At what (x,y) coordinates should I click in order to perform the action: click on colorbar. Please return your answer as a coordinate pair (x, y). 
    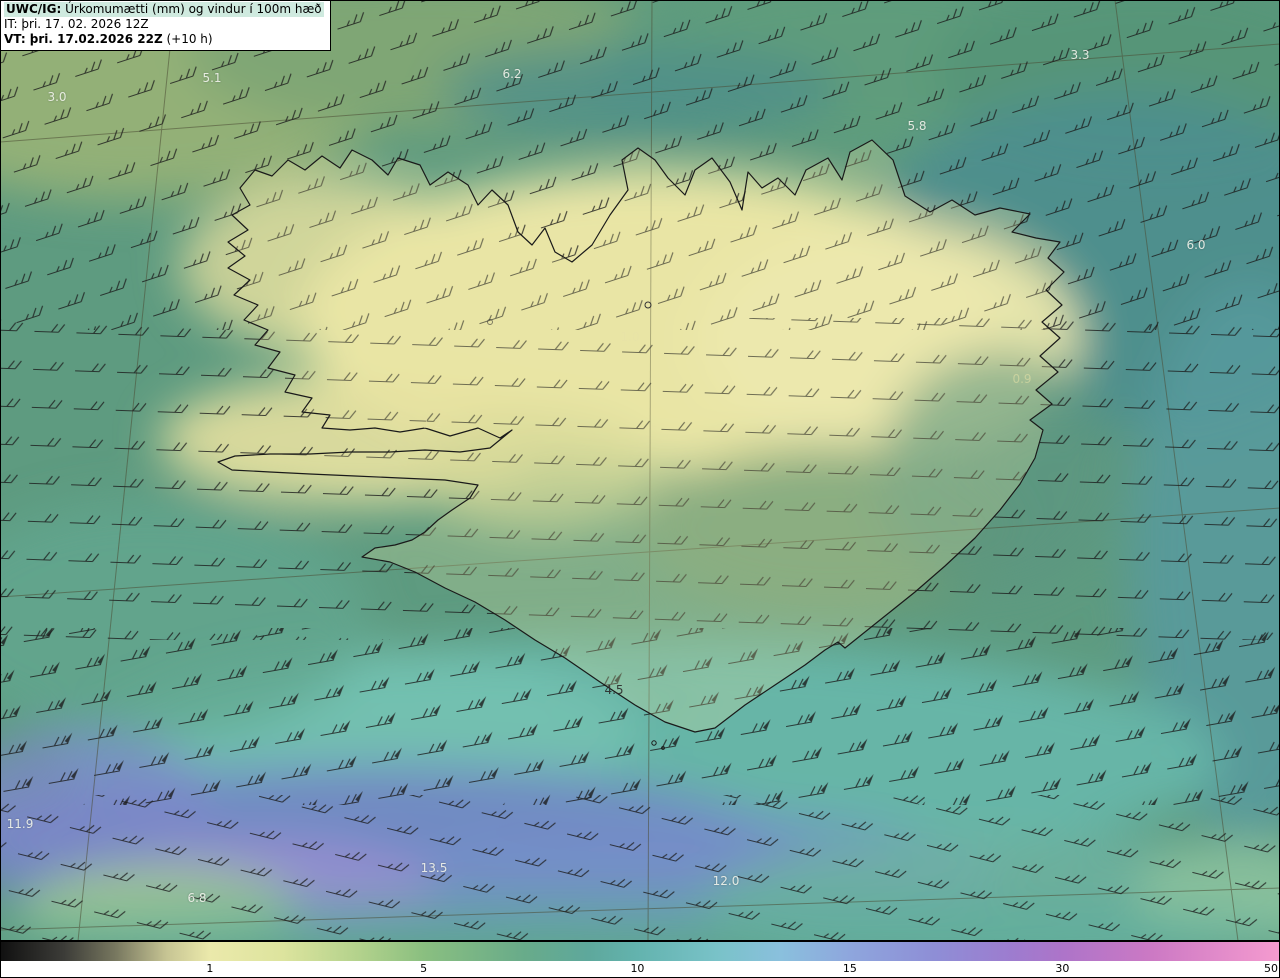
    Looking at the image, I should click on (640, 951).